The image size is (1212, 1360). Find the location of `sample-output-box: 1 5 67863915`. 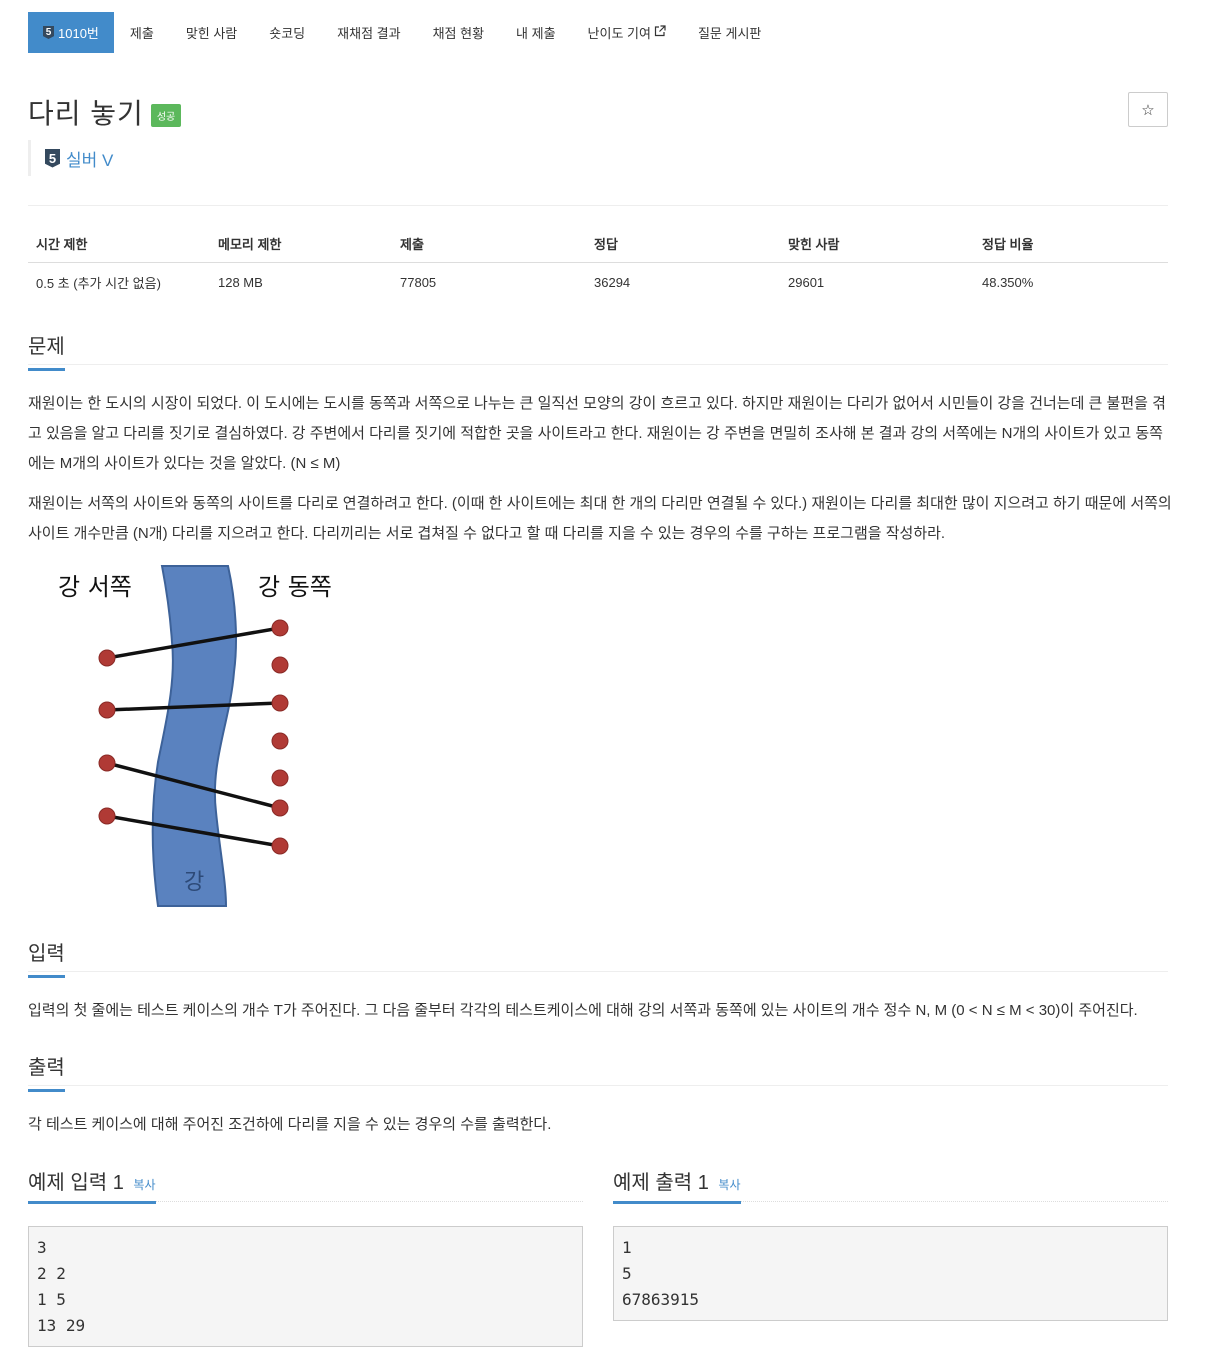

sample-output-box: 1 5 67863915 is located at coordinates (890, 1273).